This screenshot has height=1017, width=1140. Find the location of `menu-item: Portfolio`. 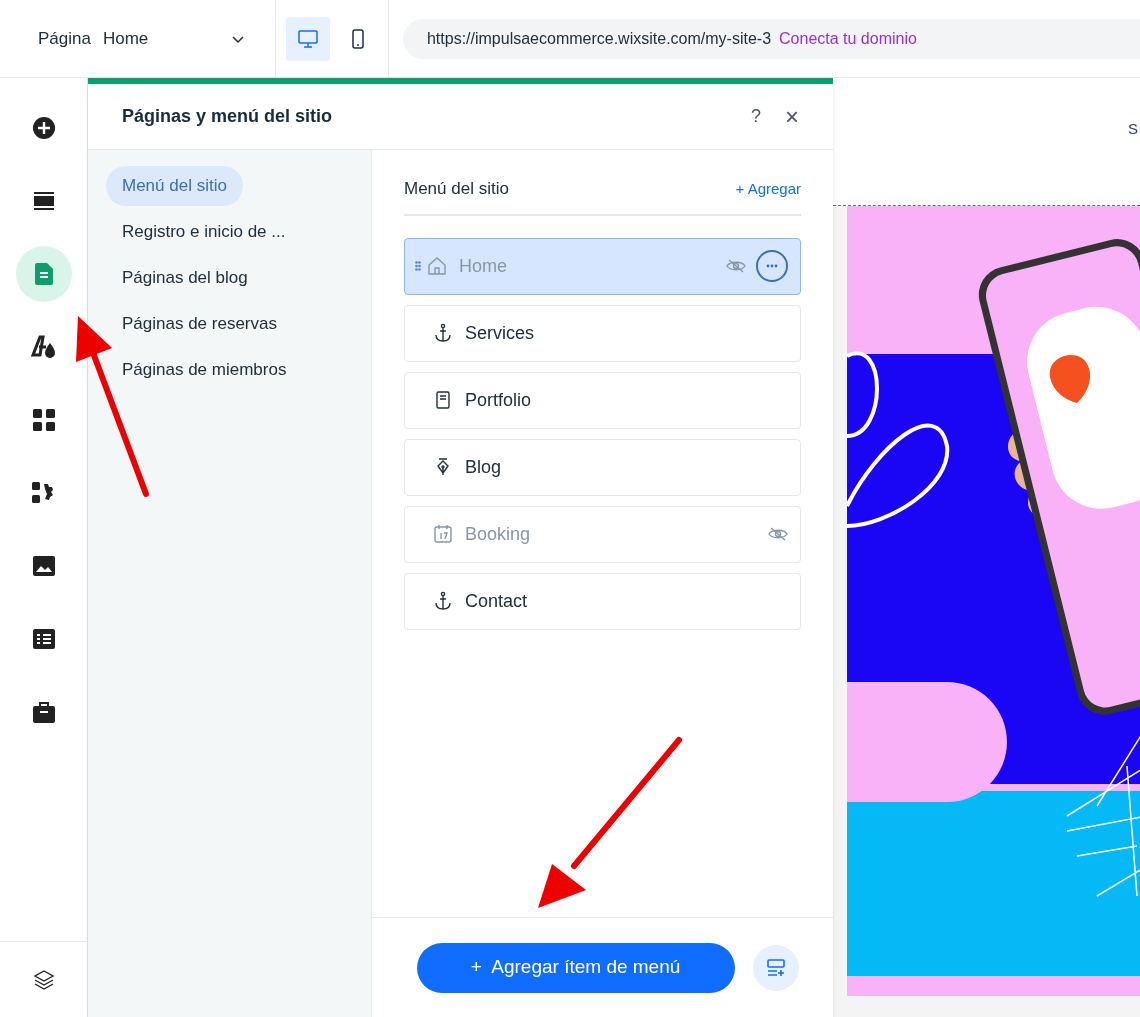

menu-item: Portfolio is located at coordinates (602, 400).